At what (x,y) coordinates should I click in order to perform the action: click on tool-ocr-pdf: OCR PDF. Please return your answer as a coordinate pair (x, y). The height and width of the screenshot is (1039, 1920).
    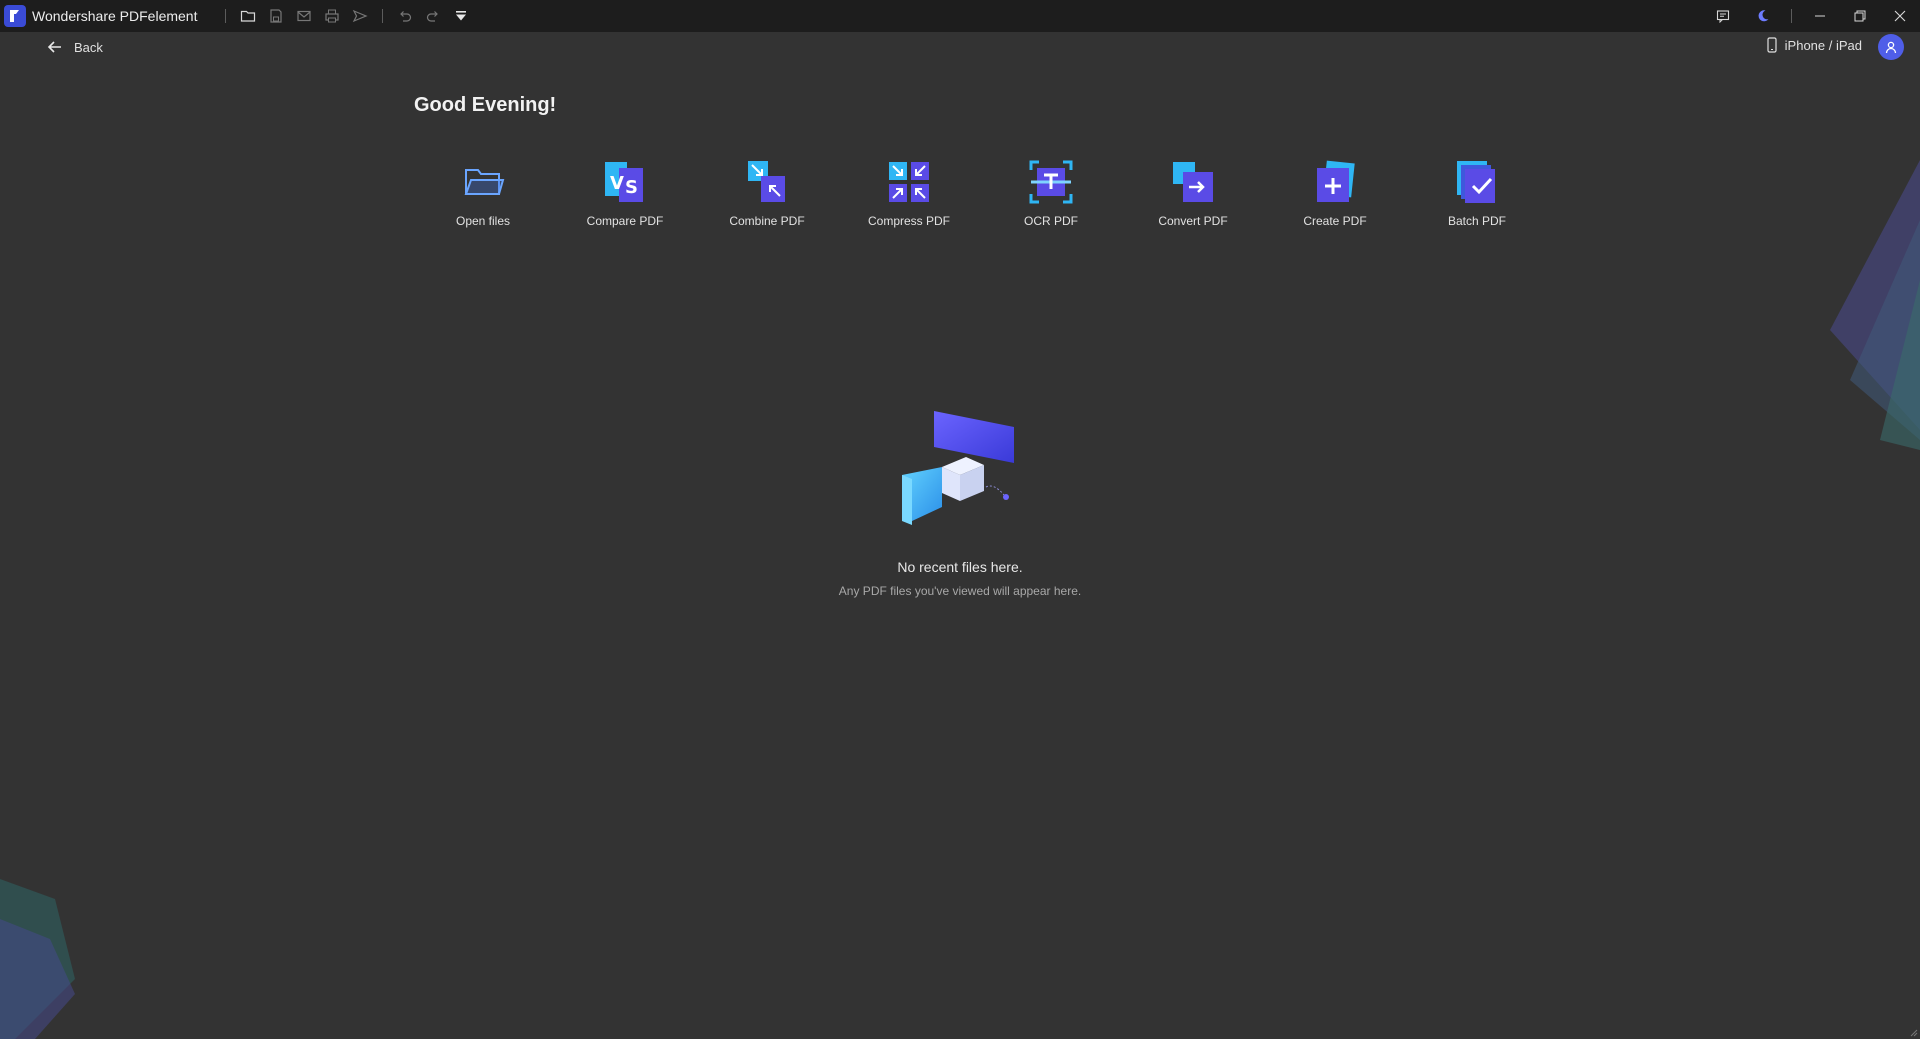
    Looking at the image, I should click on (1051, 193).